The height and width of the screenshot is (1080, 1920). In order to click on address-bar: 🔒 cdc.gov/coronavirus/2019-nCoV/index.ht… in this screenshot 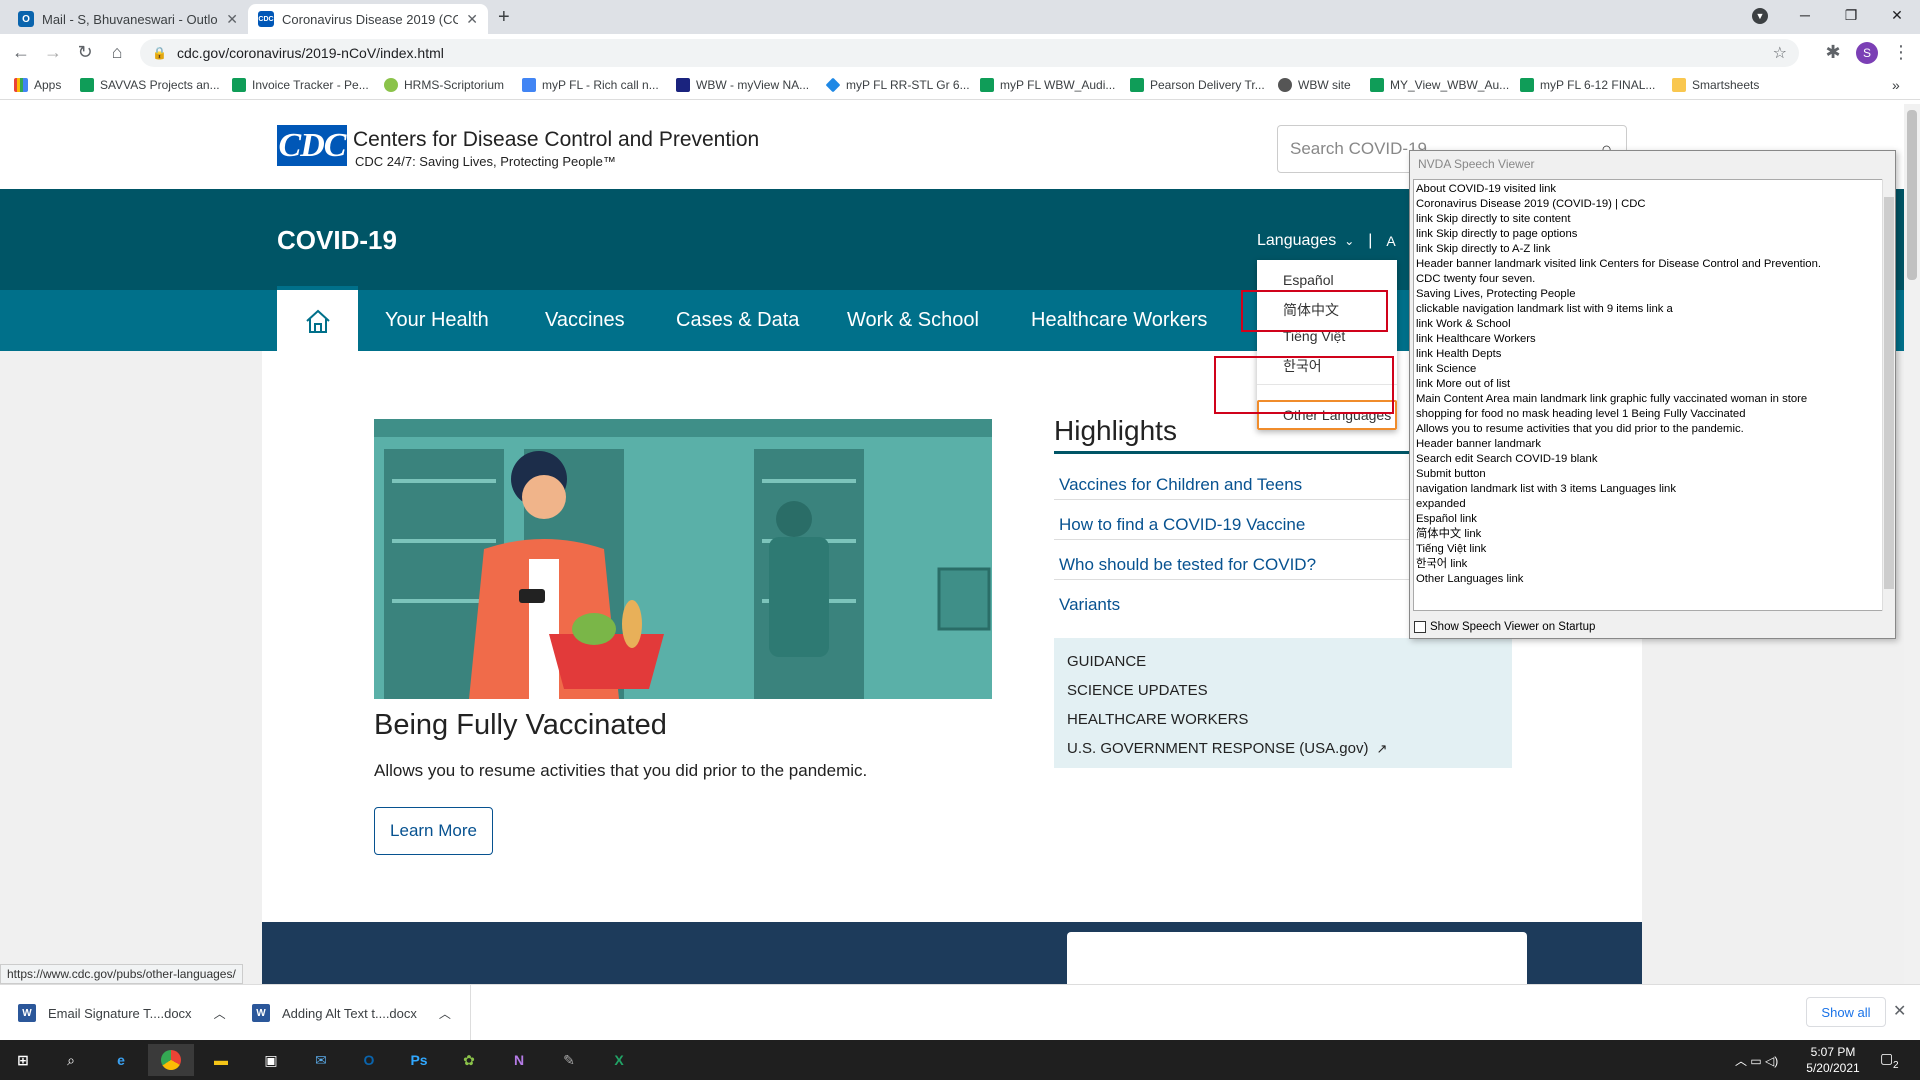, I will do `click(969, 53)`.